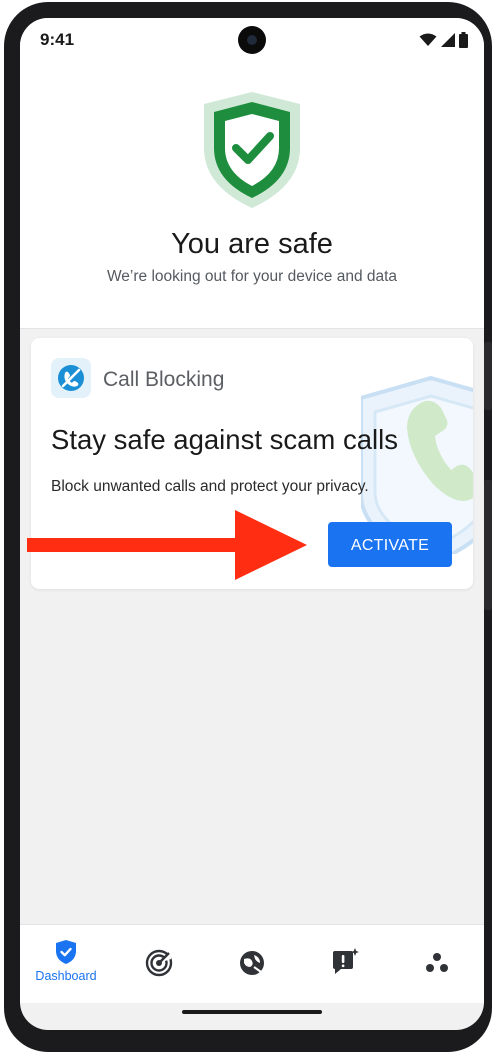  I want to click on activate-button: ACTIVATE, so click(390, 544).